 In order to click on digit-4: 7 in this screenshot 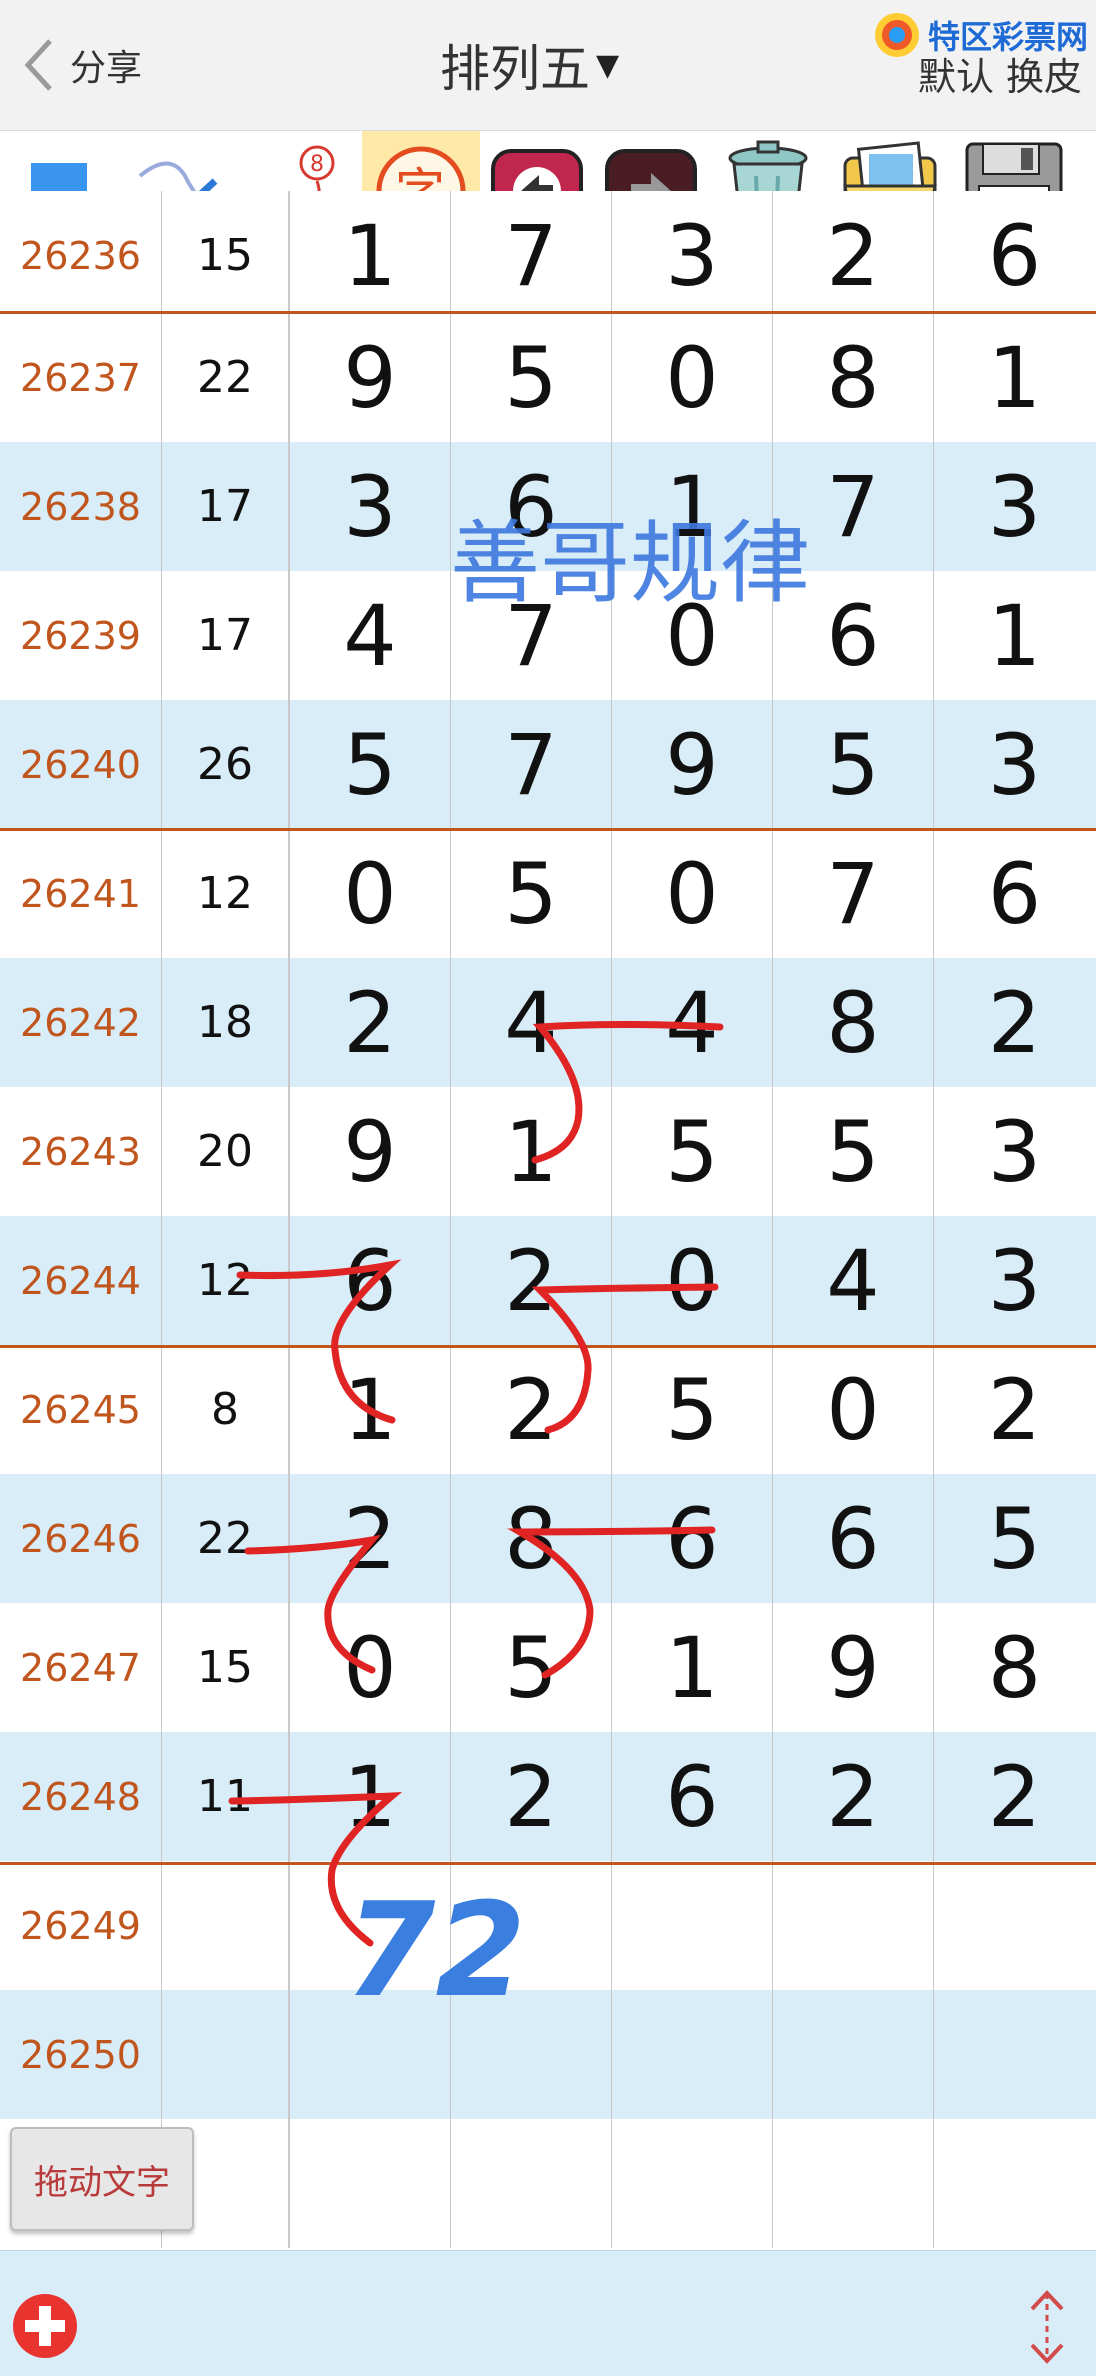, I will do `click(853, 893)`.